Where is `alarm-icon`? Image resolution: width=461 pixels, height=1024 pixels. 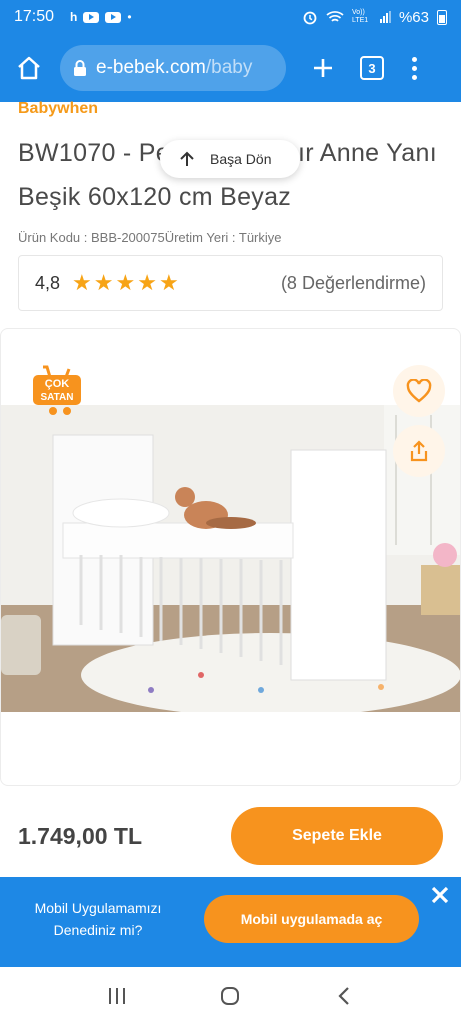 alarm-icon is located at coordinates (310, 18).